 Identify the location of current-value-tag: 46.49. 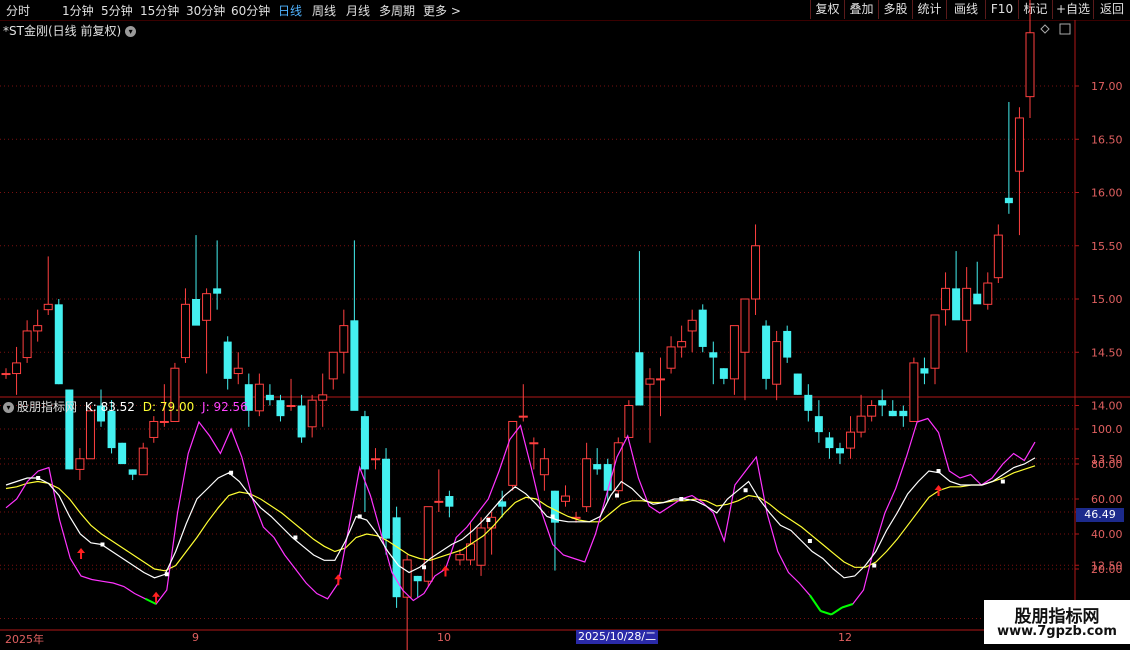
(1100, 515).